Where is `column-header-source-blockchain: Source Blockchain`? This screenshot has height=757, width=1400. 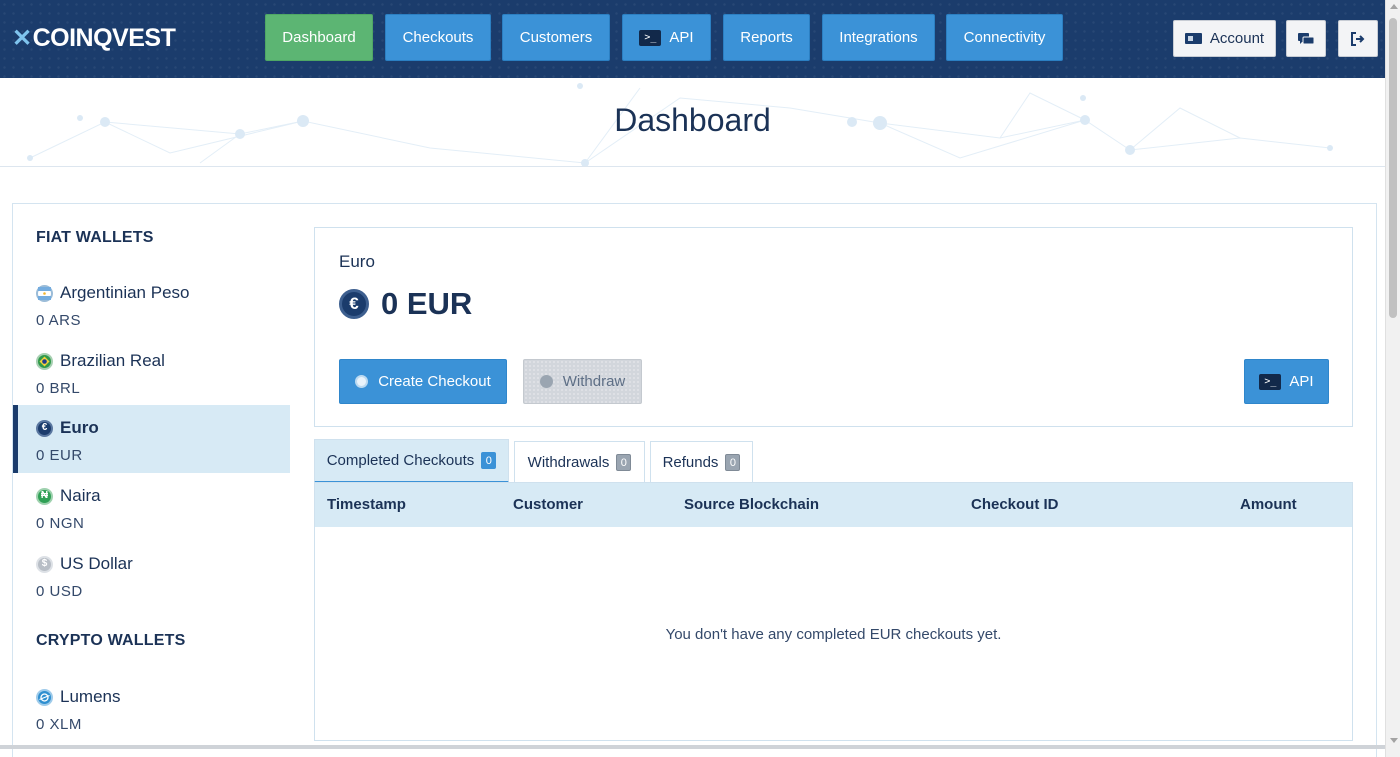
column-header-source-blockchain: Source Blockchain is located at coordinates (751, 504).